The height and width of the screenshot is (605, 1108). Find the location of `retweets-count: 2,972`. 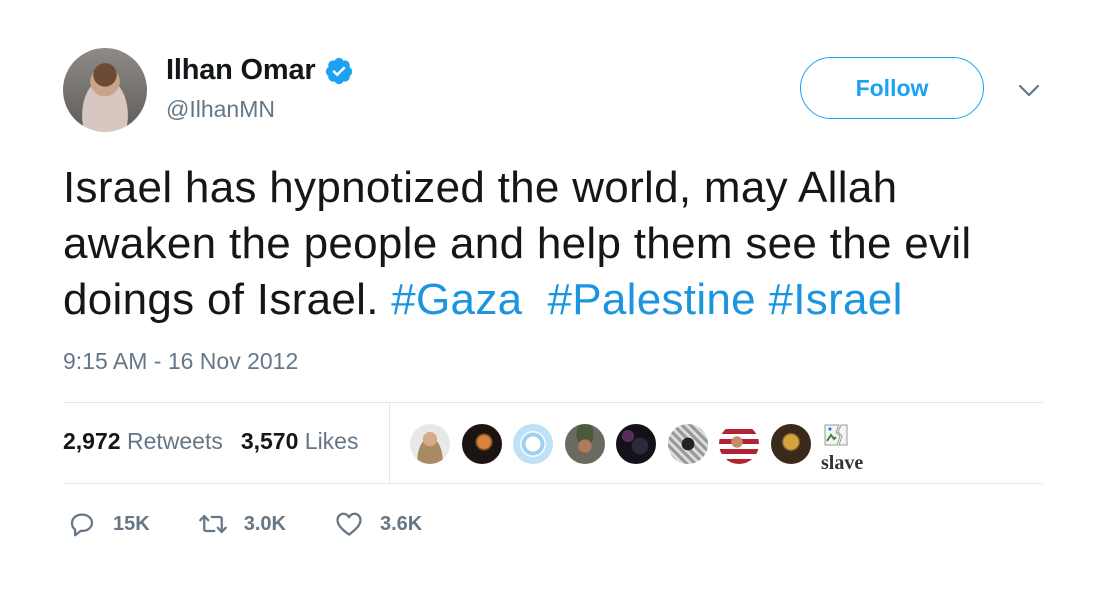

retweets-count: 2,972 is located at coordinates (92, 441).